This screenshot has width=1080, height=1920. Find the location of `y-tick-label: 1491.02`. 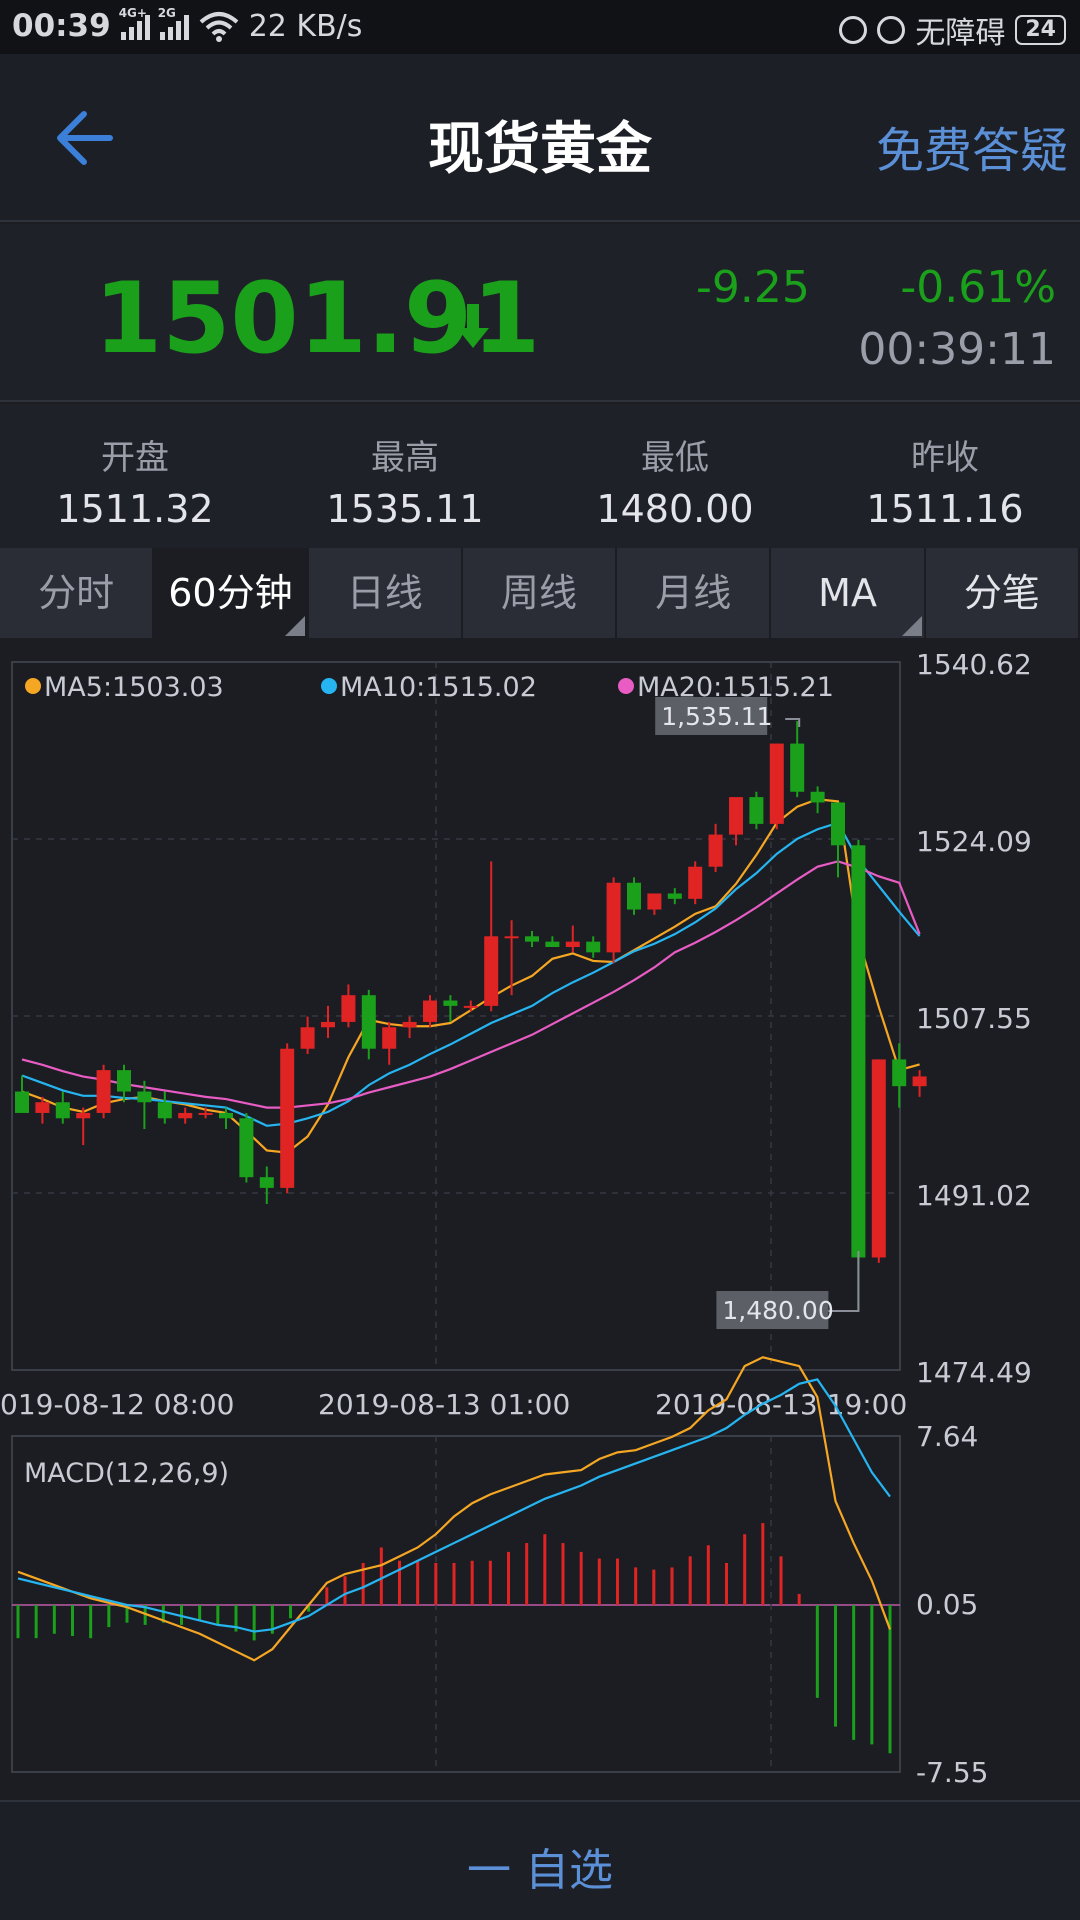

y-tick-label: 1491.02 is located at coordinates (974, 1195).